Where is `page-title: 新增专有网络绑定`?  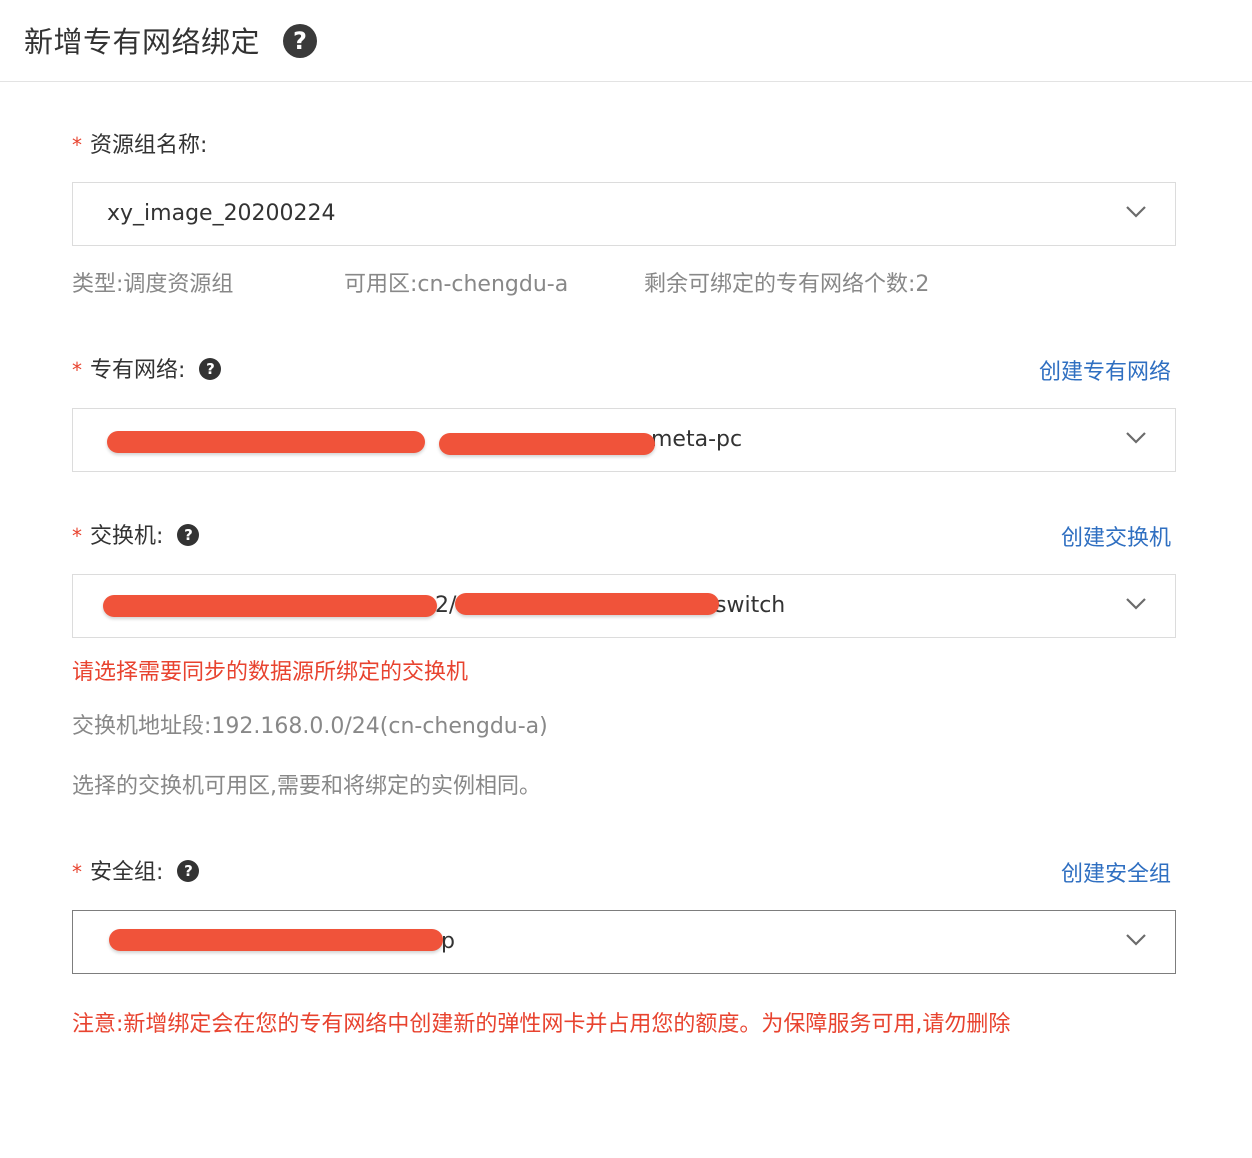
page-title: 新增专有网络绑定 is located at coordinates (142, 42).